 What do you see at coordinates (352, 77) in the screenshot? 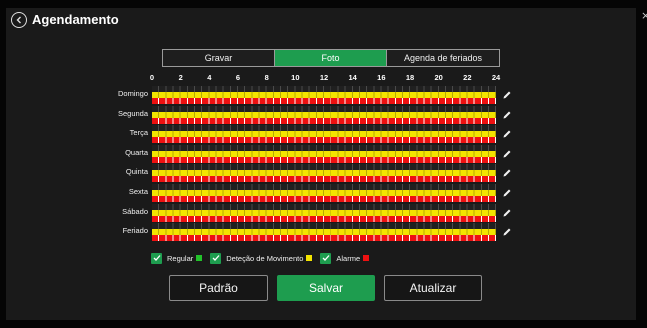
I see `hour-label: 14` at bounding box center [352, 77].